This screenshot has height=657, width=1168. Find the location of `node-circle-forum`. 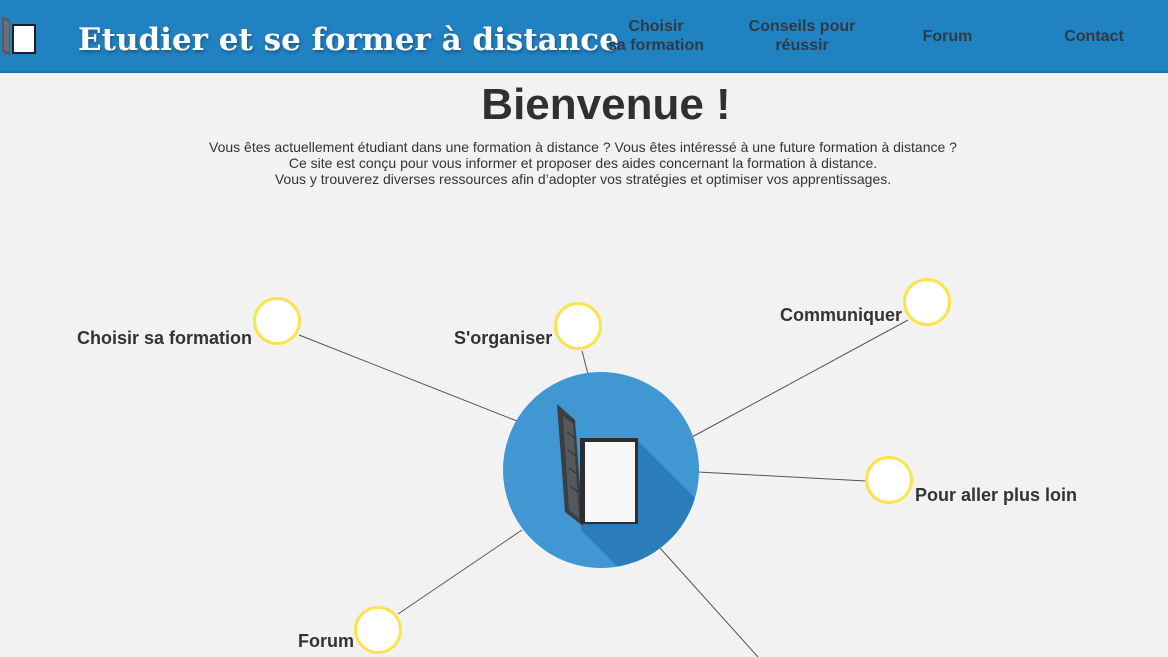

node-circle-forum is located at coordinates (378, 630).